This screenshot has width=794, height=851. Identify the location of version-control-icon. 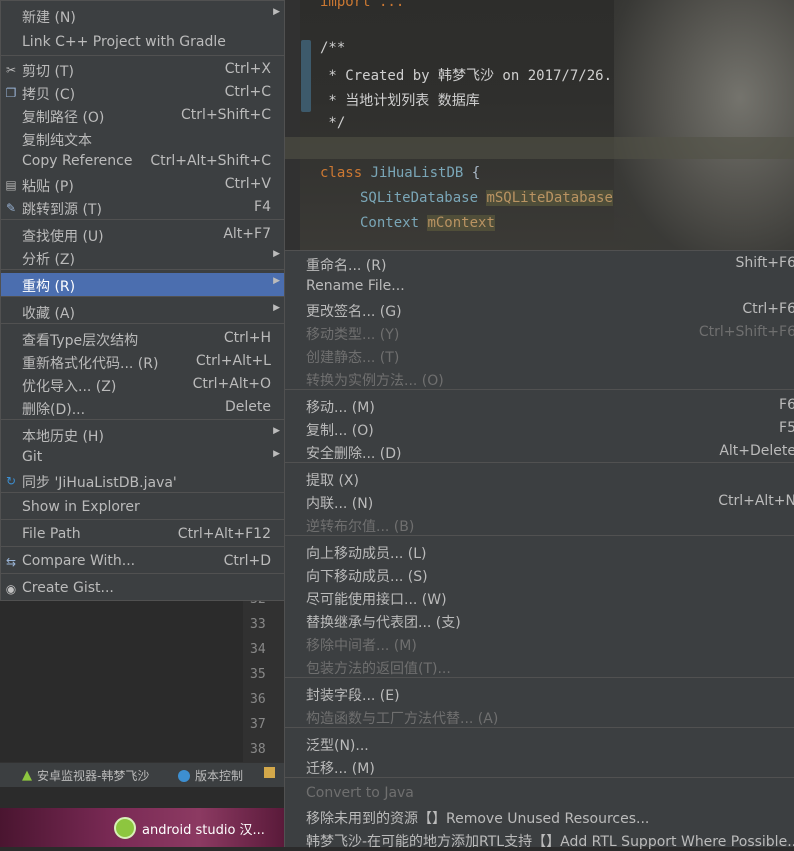
(184, 775).